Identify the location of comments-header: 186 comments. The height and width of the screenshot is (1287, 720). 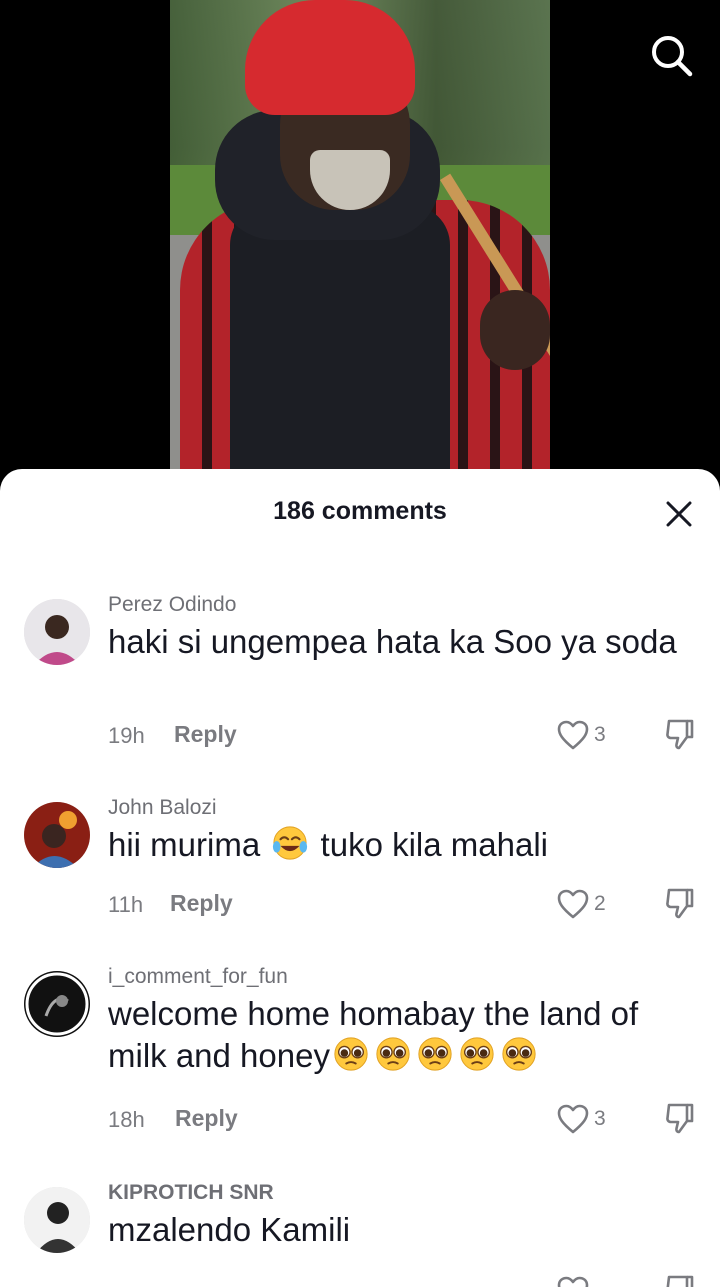
(360, 511).